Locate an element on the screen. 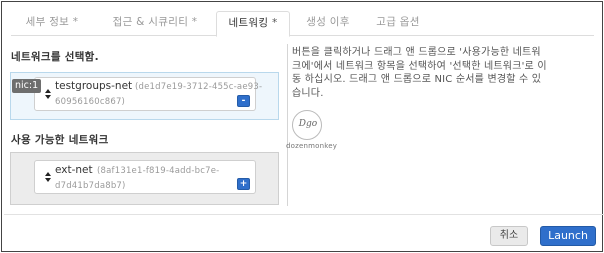 The height and width of the screenshot is (253, 604). tab-advanced-options: 고급 옵션 is located at coordinates (398, 23).